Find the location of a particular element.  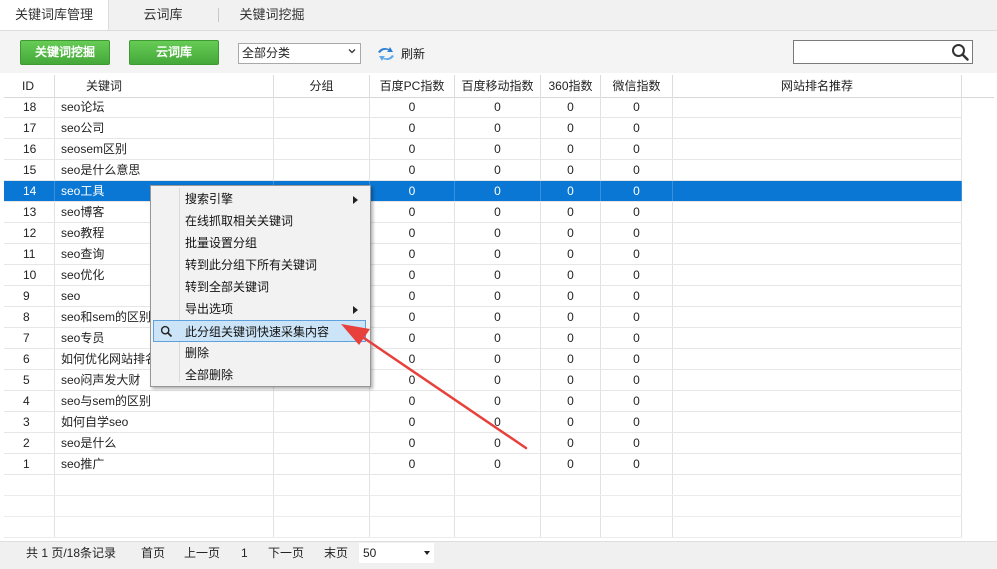

tab-keyword-library: 关键词库管理 is located at coordinates (54, 15).